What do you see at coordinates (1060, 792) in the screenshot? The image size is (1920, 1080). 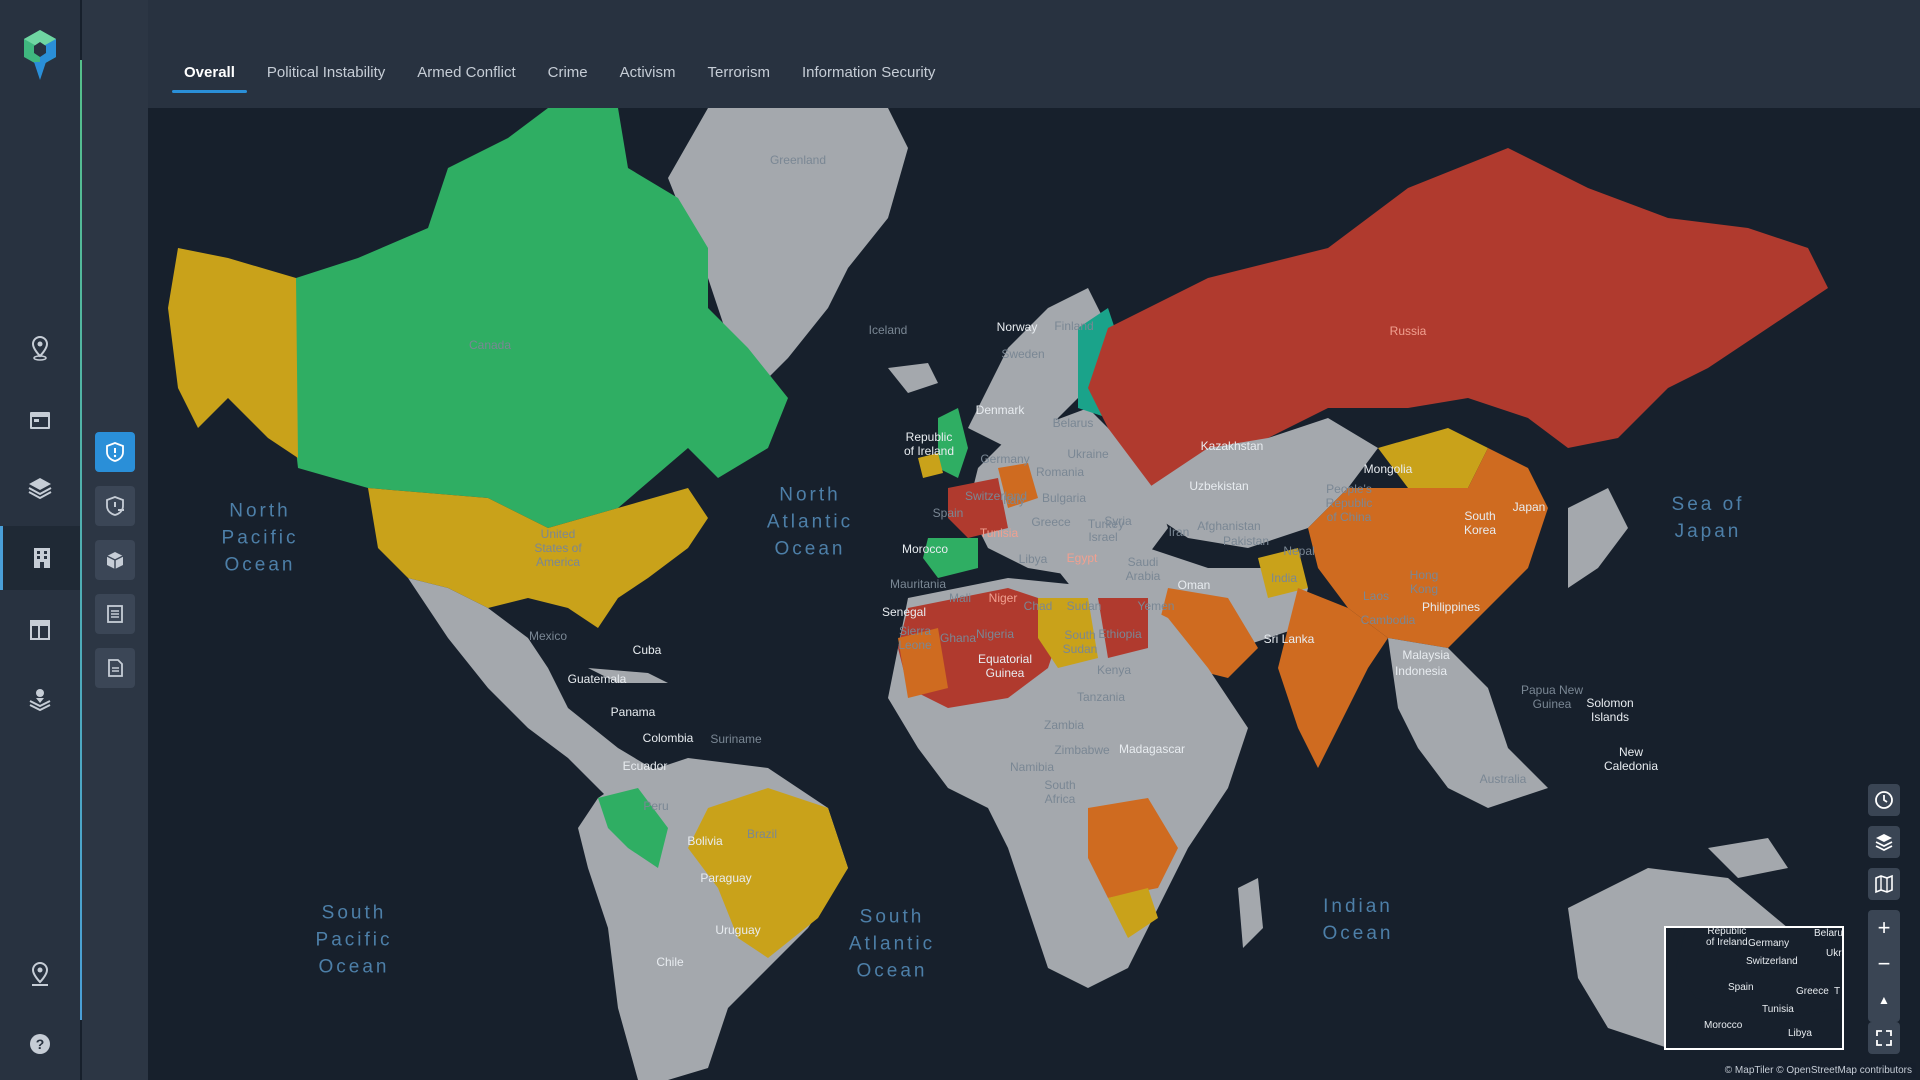 I see `country-label: South Africa` at bounding box center [1060, 792].